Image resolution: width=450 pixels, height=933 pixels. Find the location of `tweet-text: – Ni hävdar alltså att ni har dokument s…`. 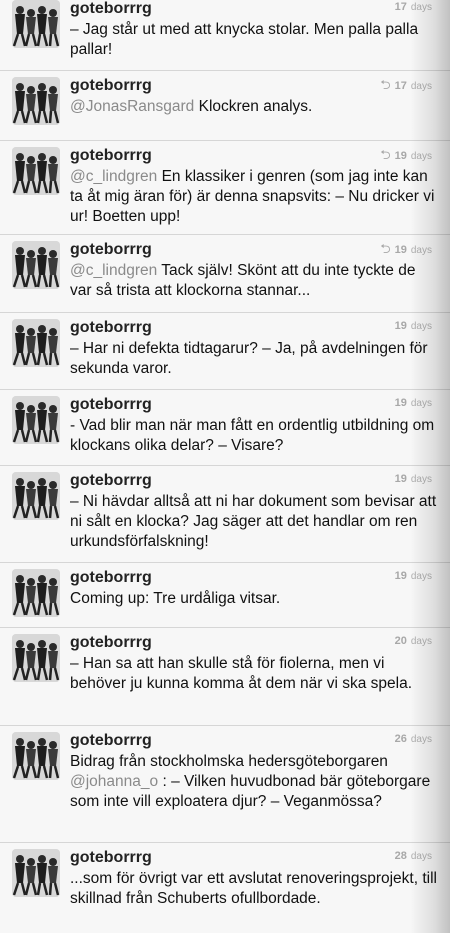

tweet-text: – Ni hävdar alltså att ni har dokument s… is located at coordinates (253, 521).